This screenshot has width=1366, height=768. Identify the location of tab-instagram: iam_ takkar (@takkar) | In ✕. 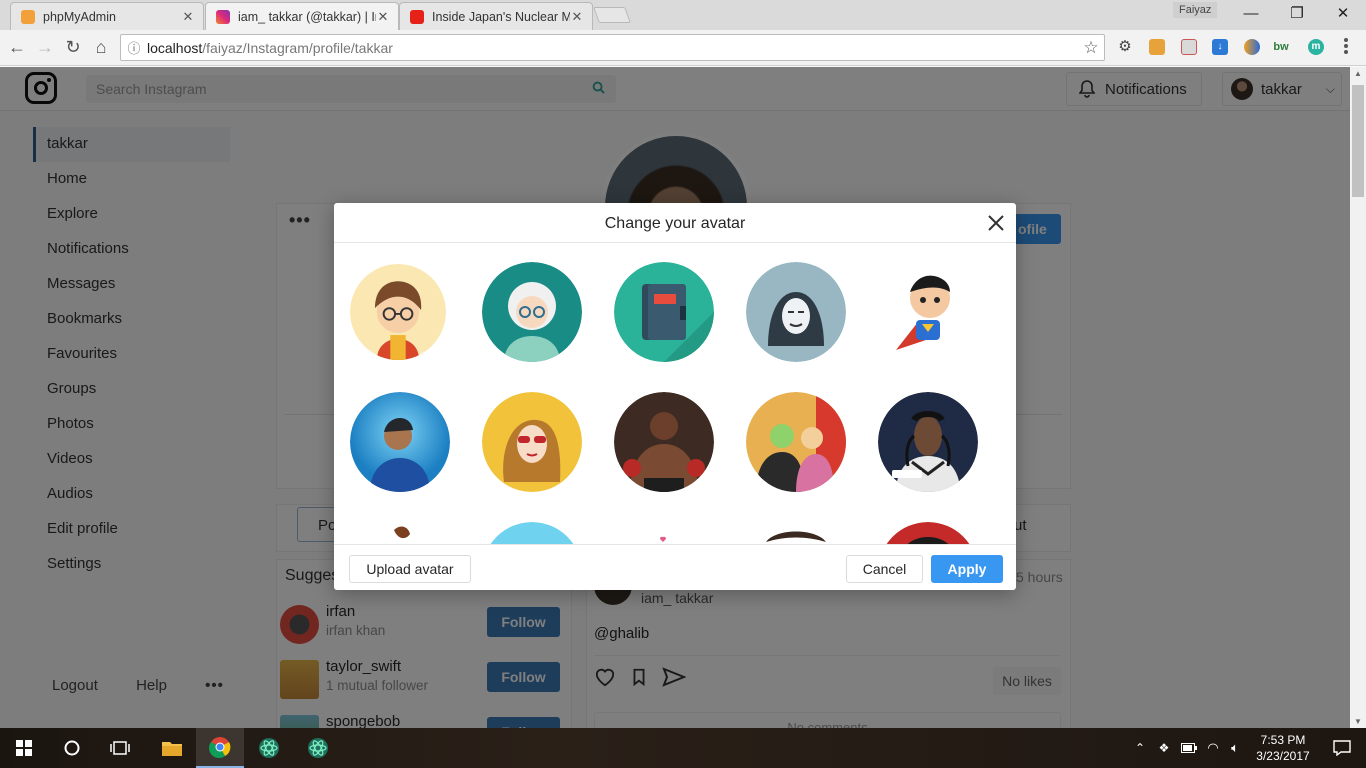
(302, 16).